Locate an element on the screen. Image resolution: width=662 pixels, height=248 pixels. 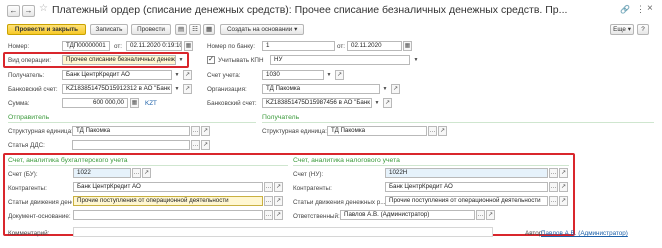
star-icon: ☆ is located at coordinates (43, 8).